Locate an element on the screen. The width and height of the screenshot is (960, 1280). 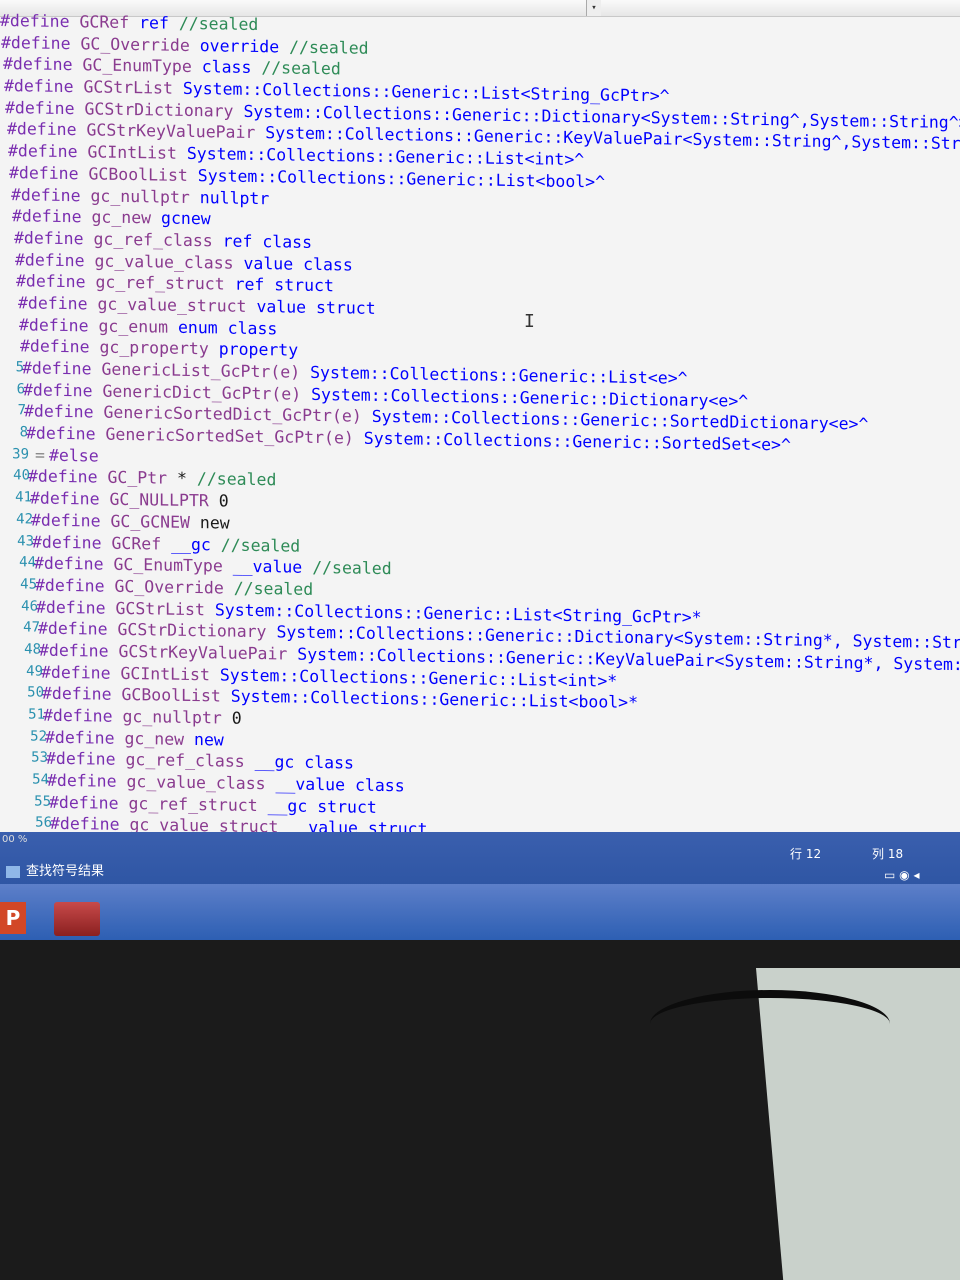
code-token: GC_Ptr is located at coordinates (142, 478).